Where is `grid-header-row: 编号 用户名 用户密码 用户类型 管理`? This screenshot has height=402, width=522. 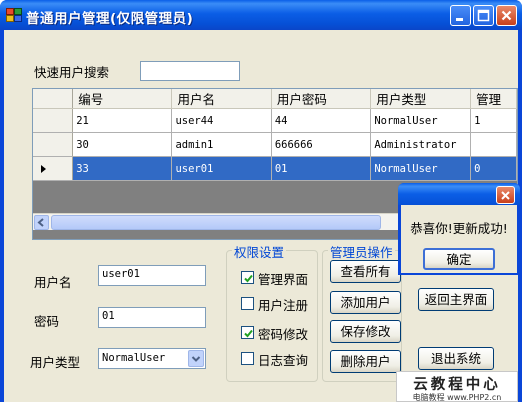
grid-header-row: 编号 用户名 用户密码 用户类型 管理 is located at coordinates (275, 99).